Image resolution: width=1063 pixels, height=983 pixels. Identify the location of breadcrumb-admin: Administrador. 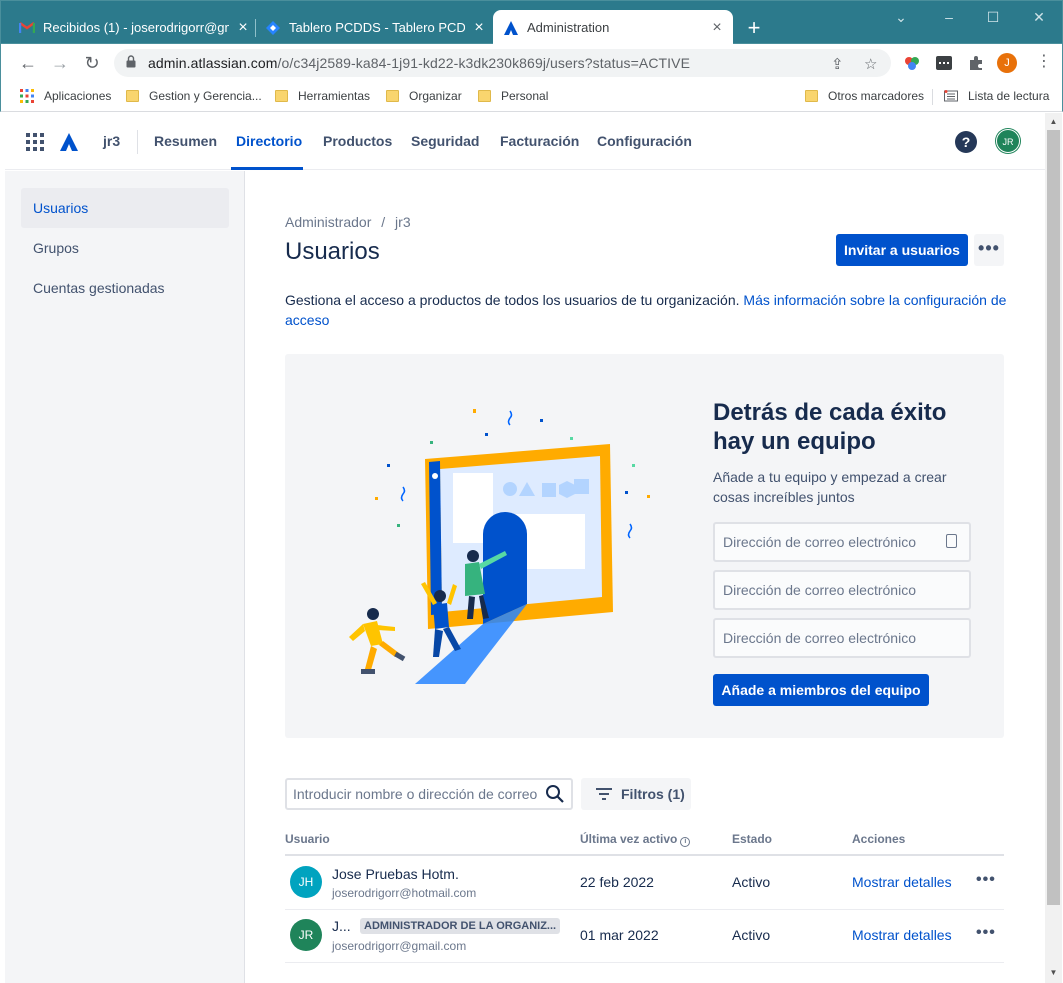
(328, 222).